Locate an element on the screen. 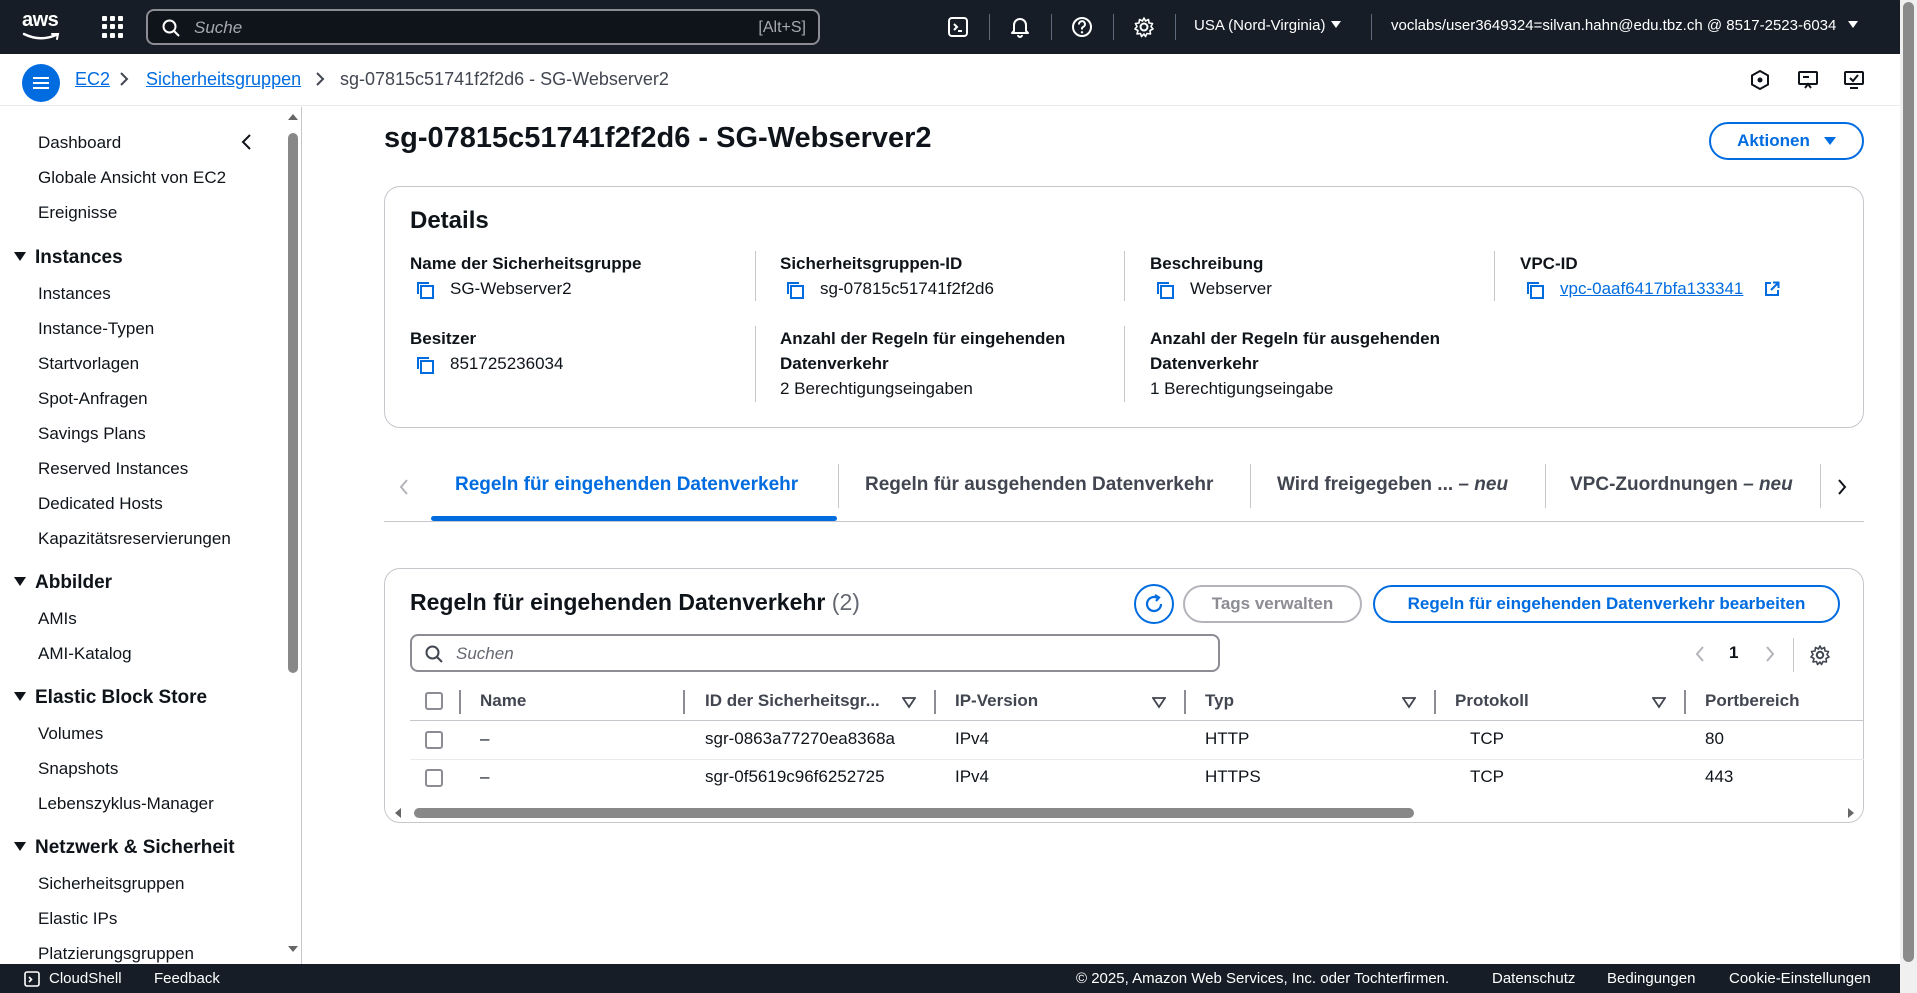 The width and height of the screenshot is (1917, 993). sidebar-item-security-groups: Sicherheitsgruppen is located at coordinates (111, 884).